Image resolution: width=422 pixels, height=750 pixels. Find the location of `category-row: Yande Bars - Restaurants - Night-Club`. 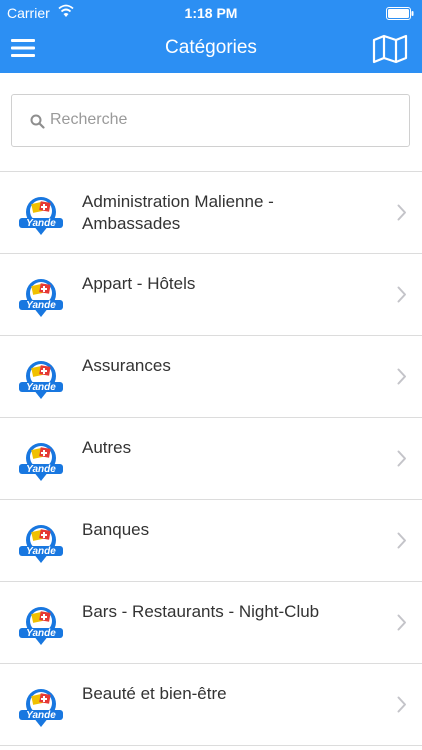

category-row: Yande Bars - Restaurants - Night-Club is located at coordinates (211, 623).